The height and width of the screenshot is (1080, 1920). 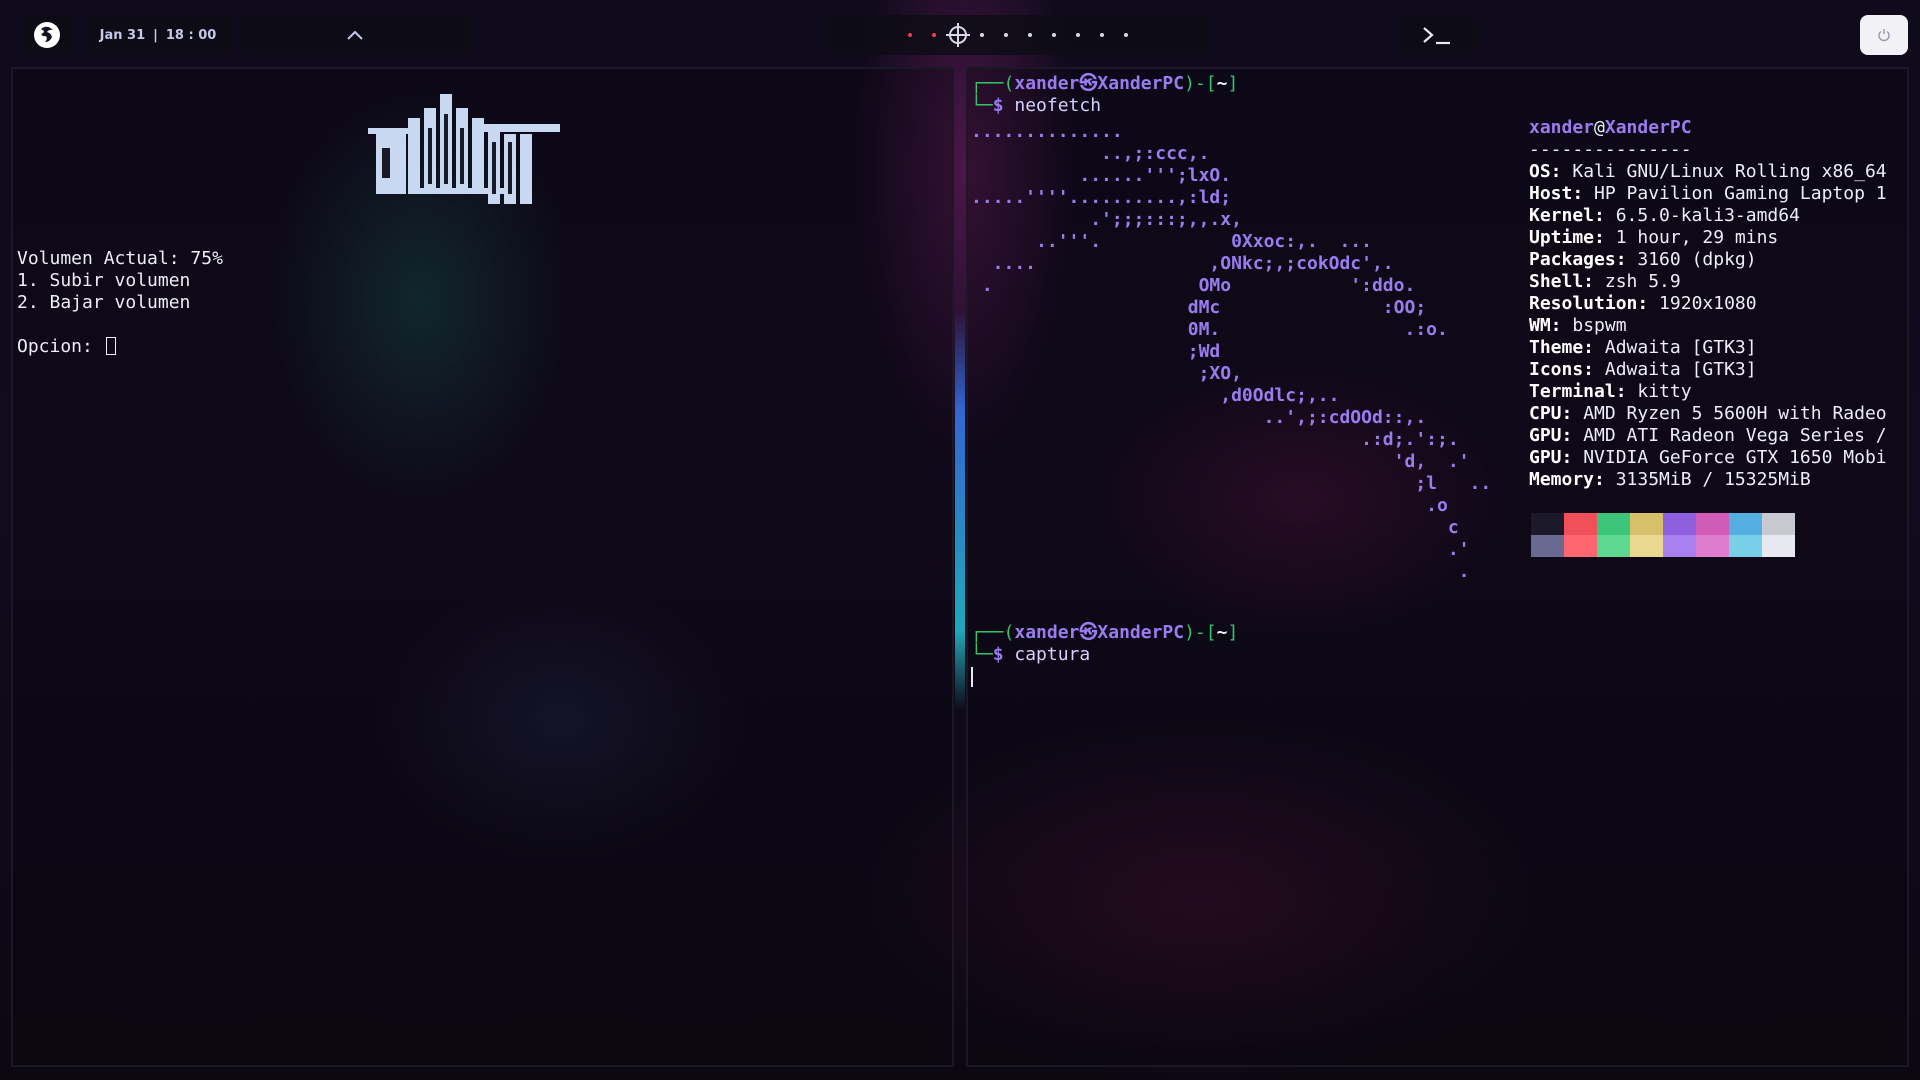 I want to click on info-value: NVIDIA GeForce GTX 1650 Mobi, so click(x=1729, y=457).